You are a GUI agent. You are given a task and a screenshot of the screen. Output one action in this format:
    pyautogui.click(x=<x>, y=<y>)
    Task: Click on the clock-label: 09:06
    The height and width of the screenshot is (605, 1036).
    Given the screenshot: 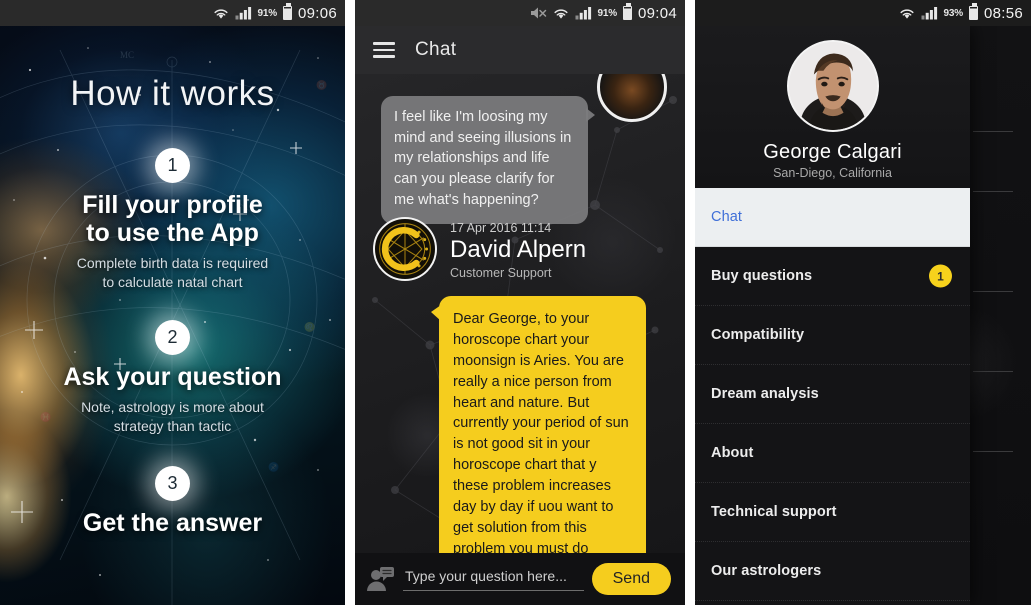 What is the action you would take?
    pyautogui.click(x=317, y=13)
    